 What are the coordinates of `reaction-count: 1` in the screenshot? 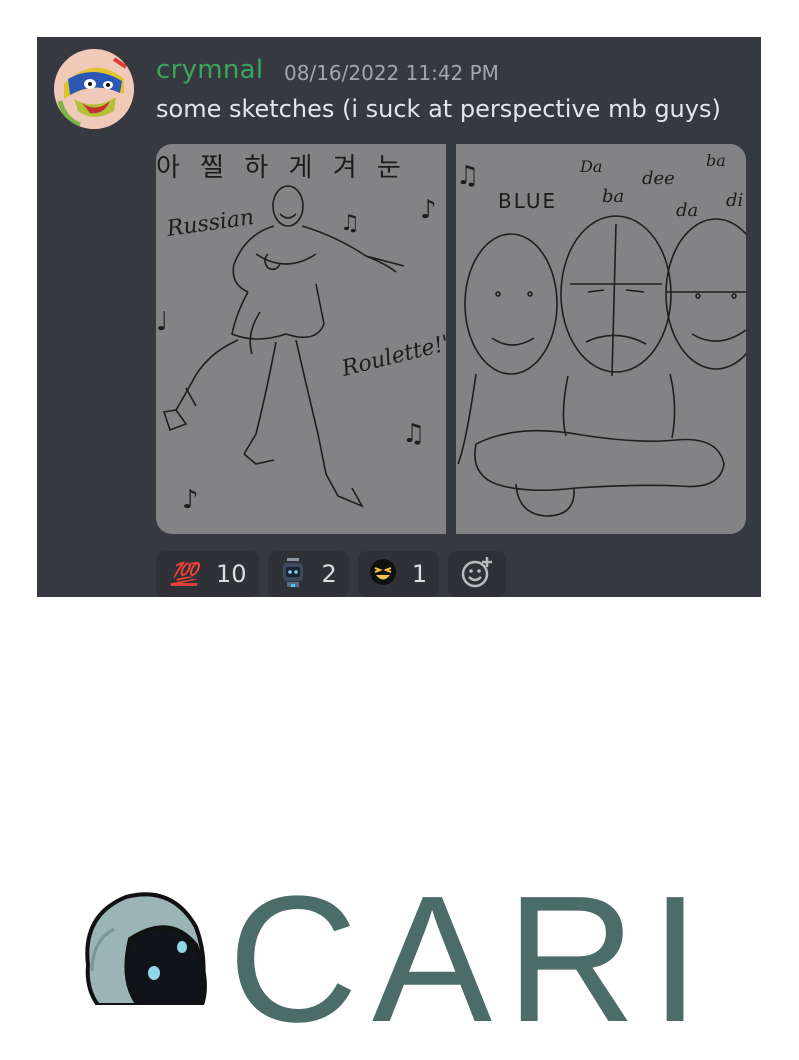 It's located at (419, 574).